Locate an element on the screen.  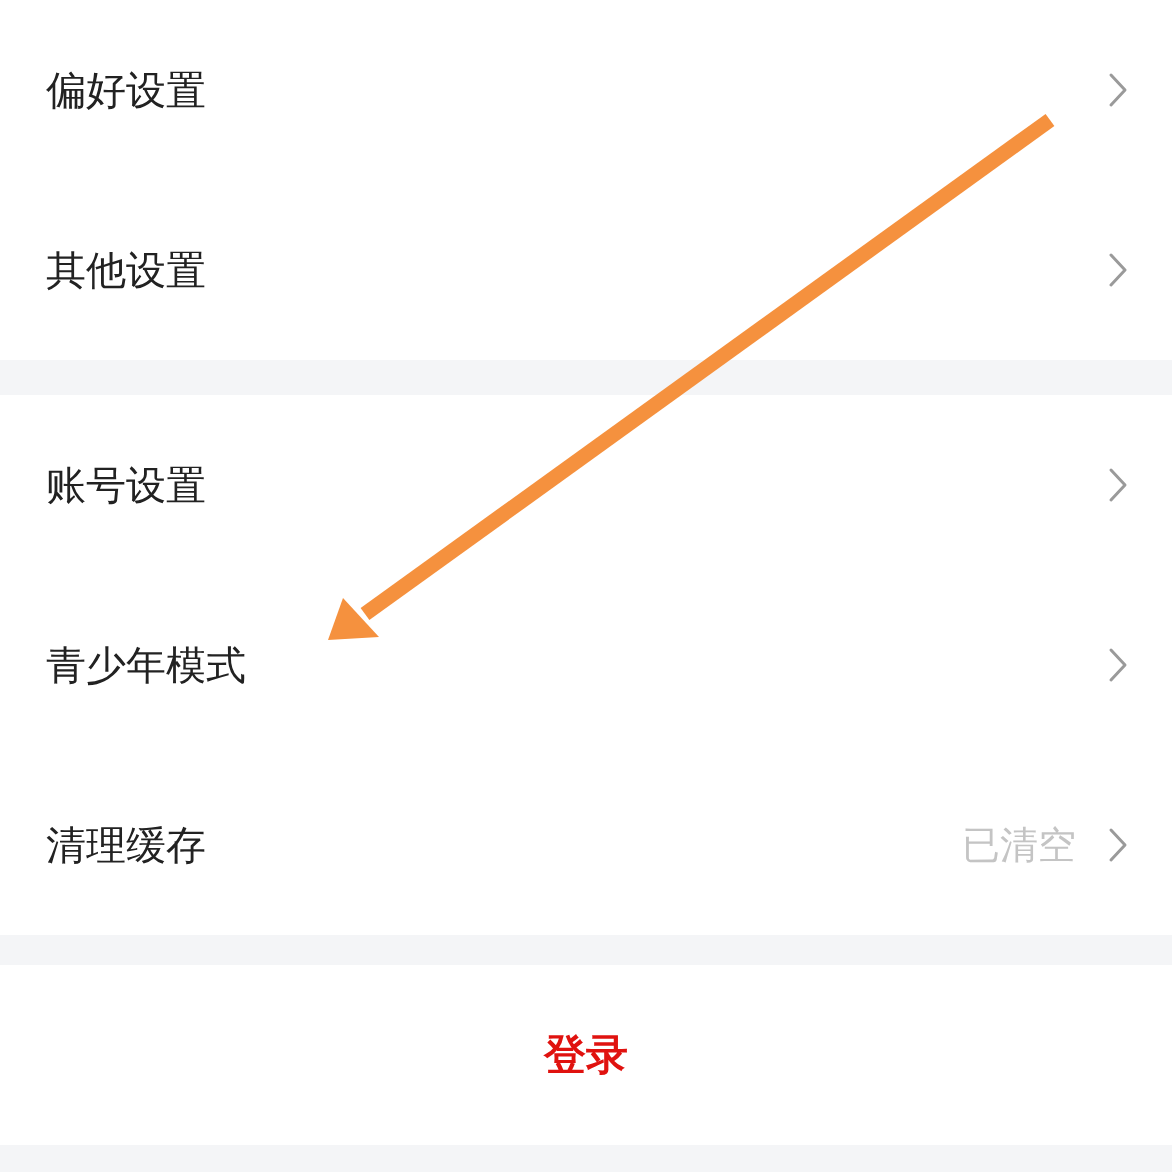
row-label: 偏好设置 is located at coordinates (126, 90).